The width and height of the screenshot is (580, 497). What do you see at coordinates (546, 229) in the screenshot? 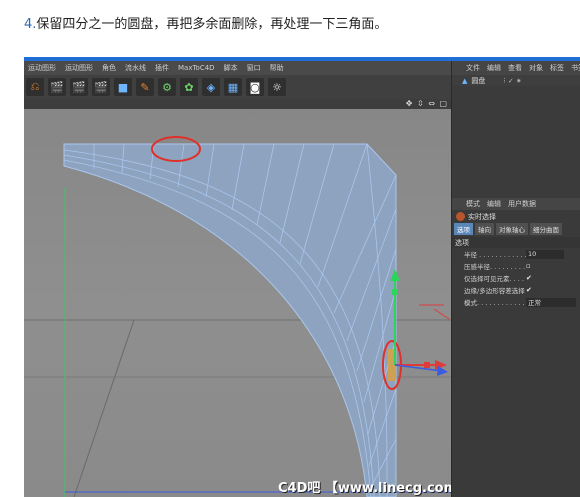
I see `tab-subdivision: 细分曲面` at bounding box center [546, 229].